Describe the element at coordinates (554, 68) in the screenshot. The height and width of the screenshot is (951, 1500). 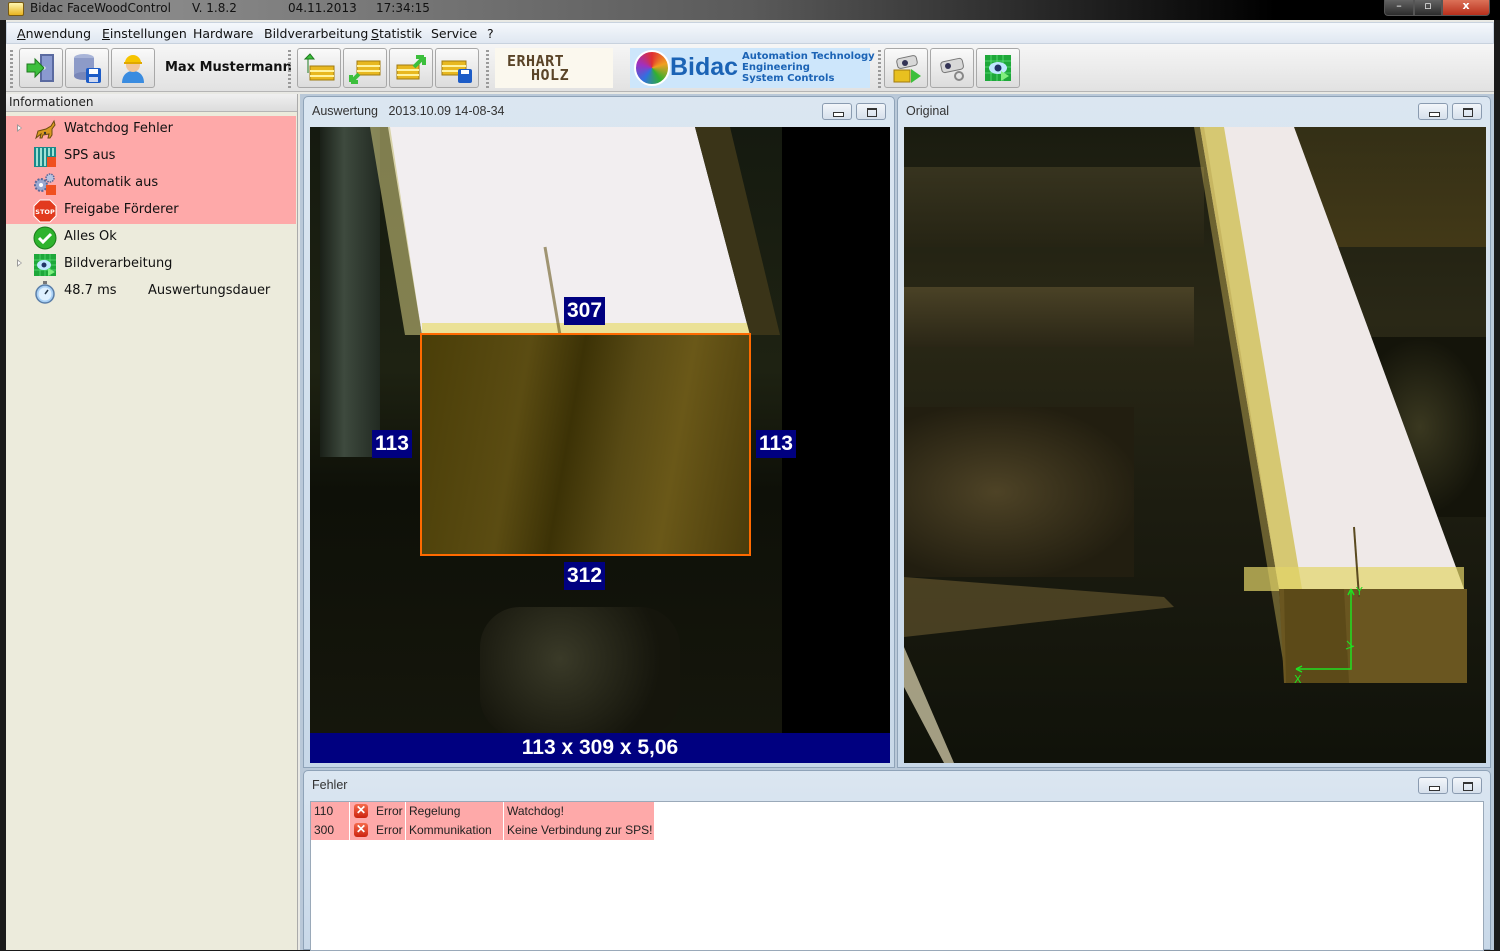
I see `customer-logo: ERHART HOLZ` at that location.